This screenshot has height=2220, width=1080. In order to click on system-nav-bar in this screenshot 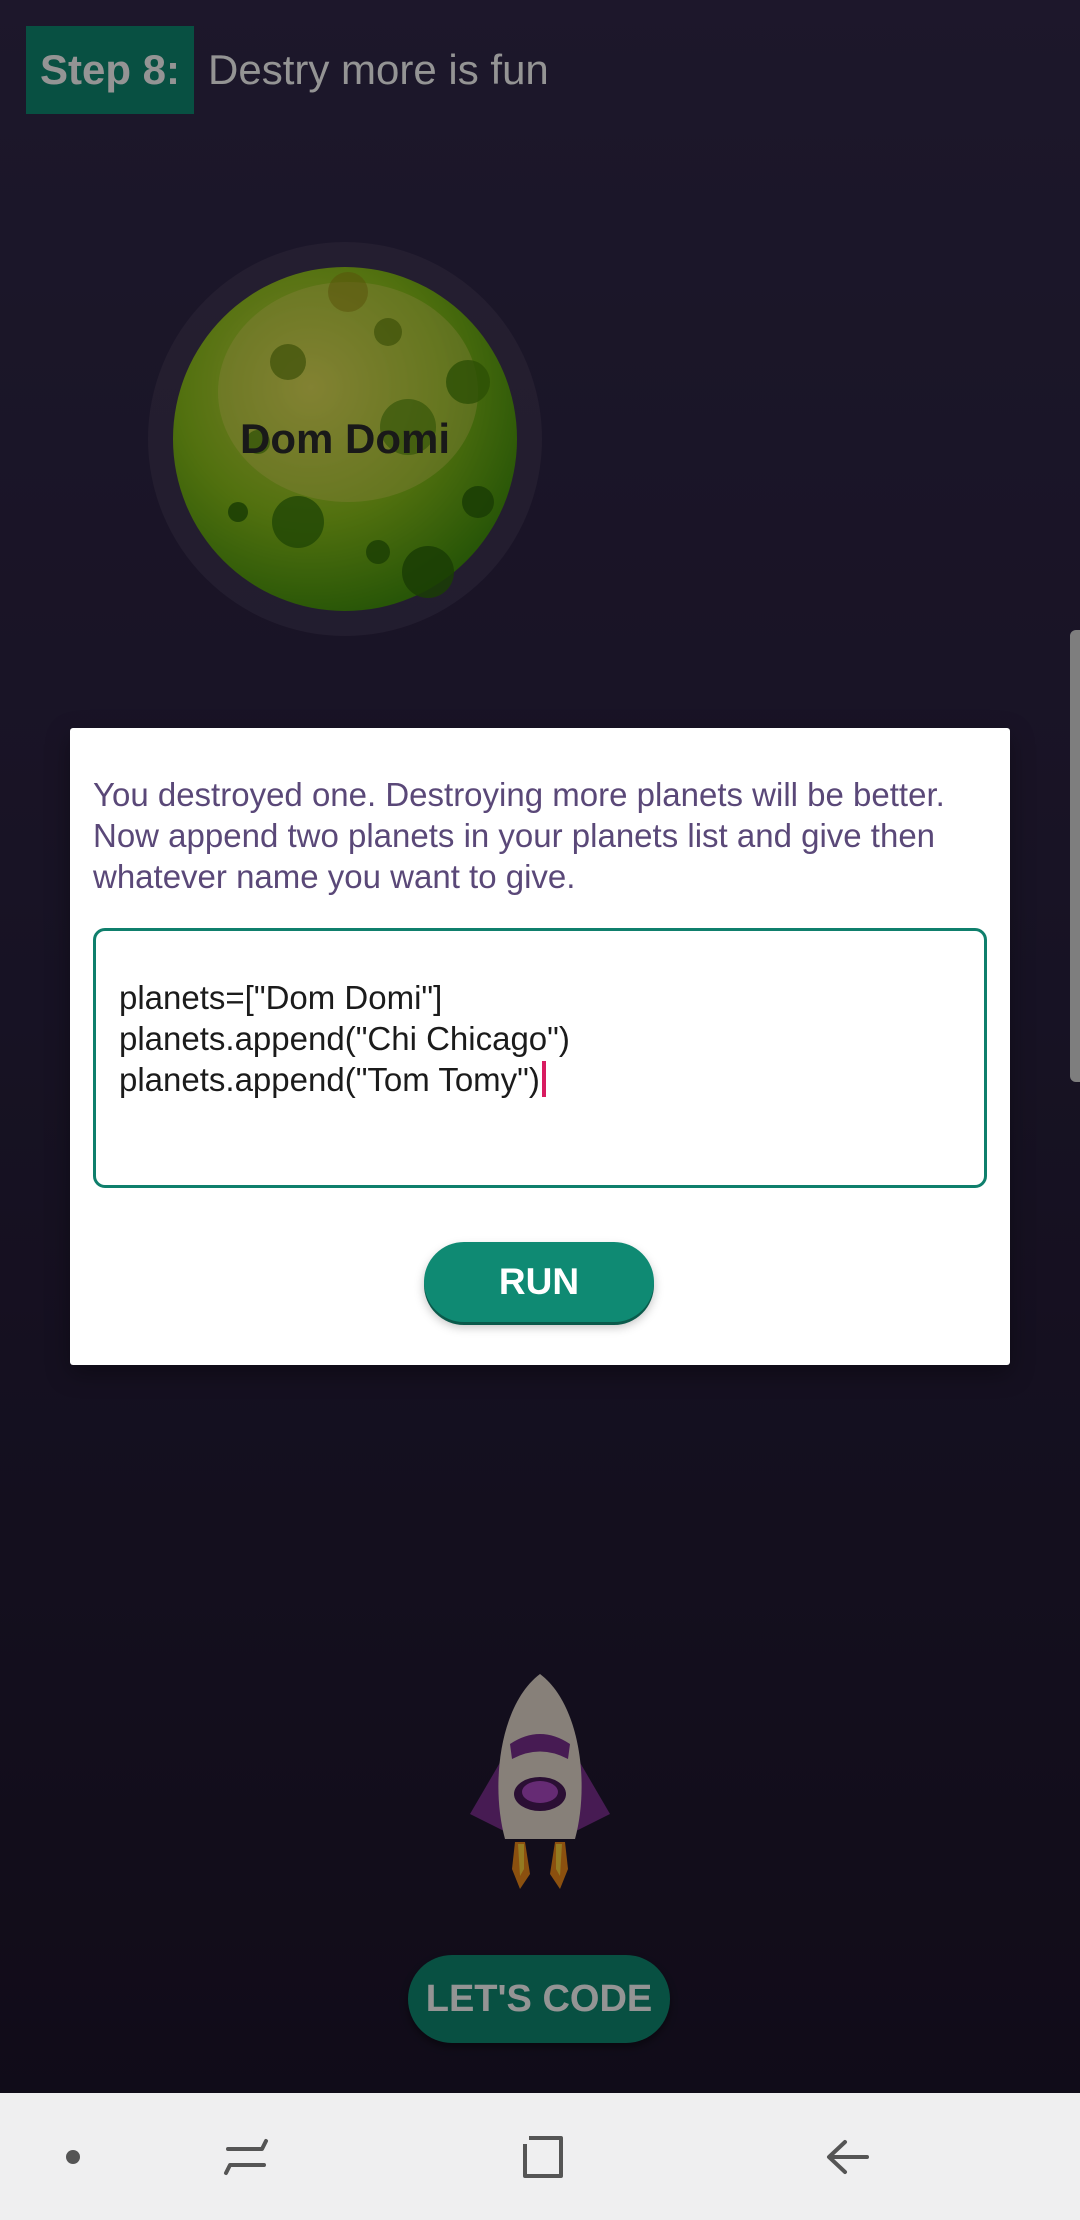, I will do `click(540, 2156)`.